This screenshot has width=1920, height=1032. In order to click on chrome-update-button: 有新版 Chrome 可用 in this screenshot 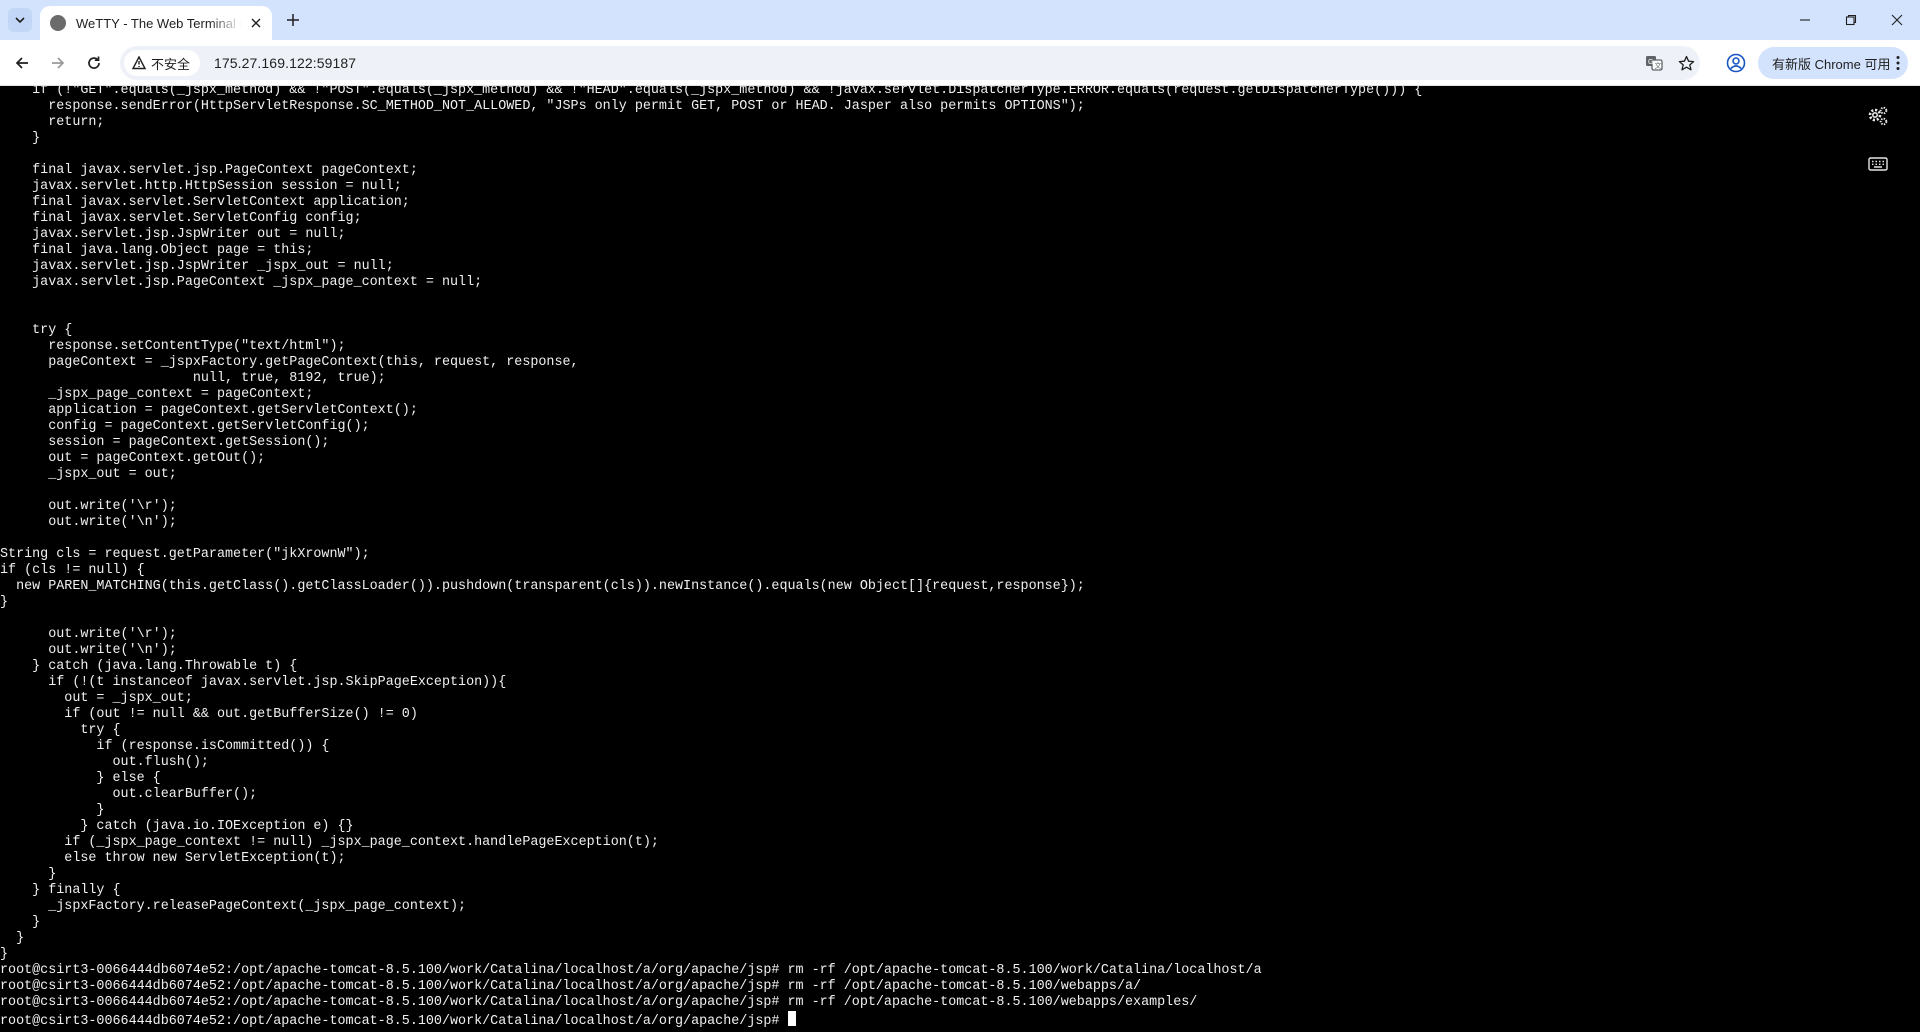, I will do `click(1833, 63)`.